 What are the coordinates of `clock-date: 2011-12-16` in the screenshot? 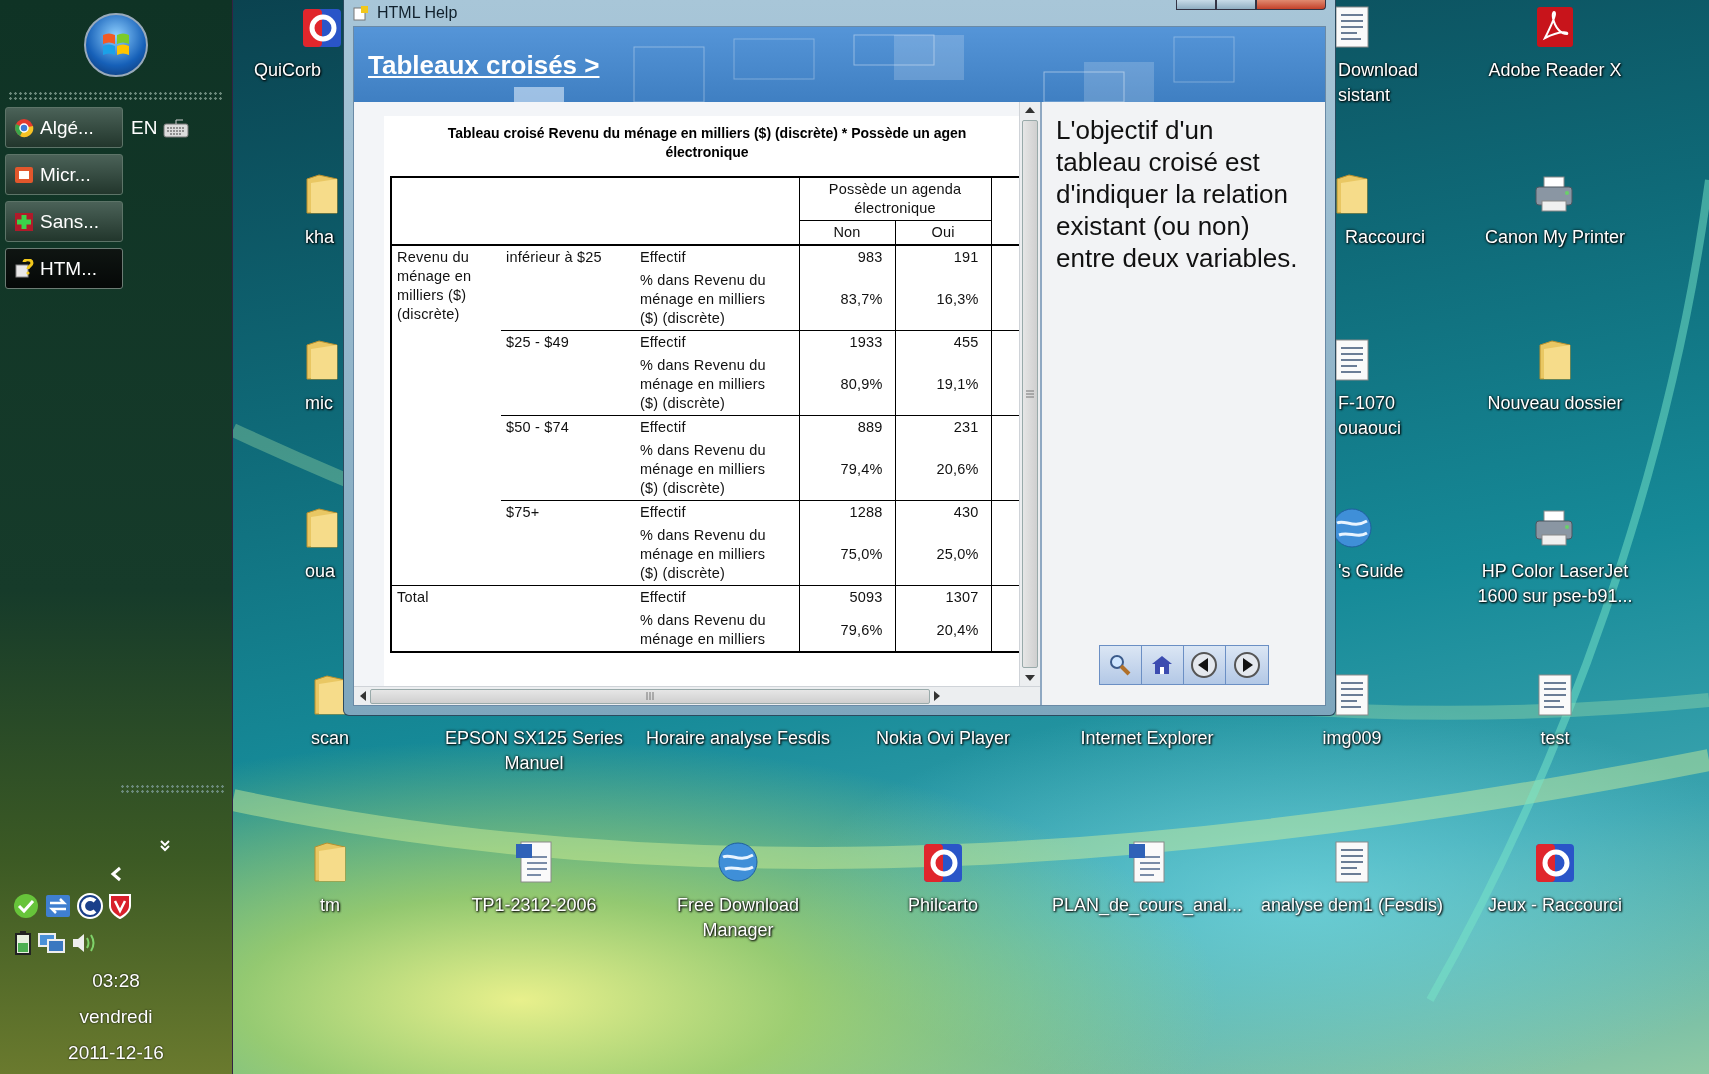 It's located at (116, 1053).